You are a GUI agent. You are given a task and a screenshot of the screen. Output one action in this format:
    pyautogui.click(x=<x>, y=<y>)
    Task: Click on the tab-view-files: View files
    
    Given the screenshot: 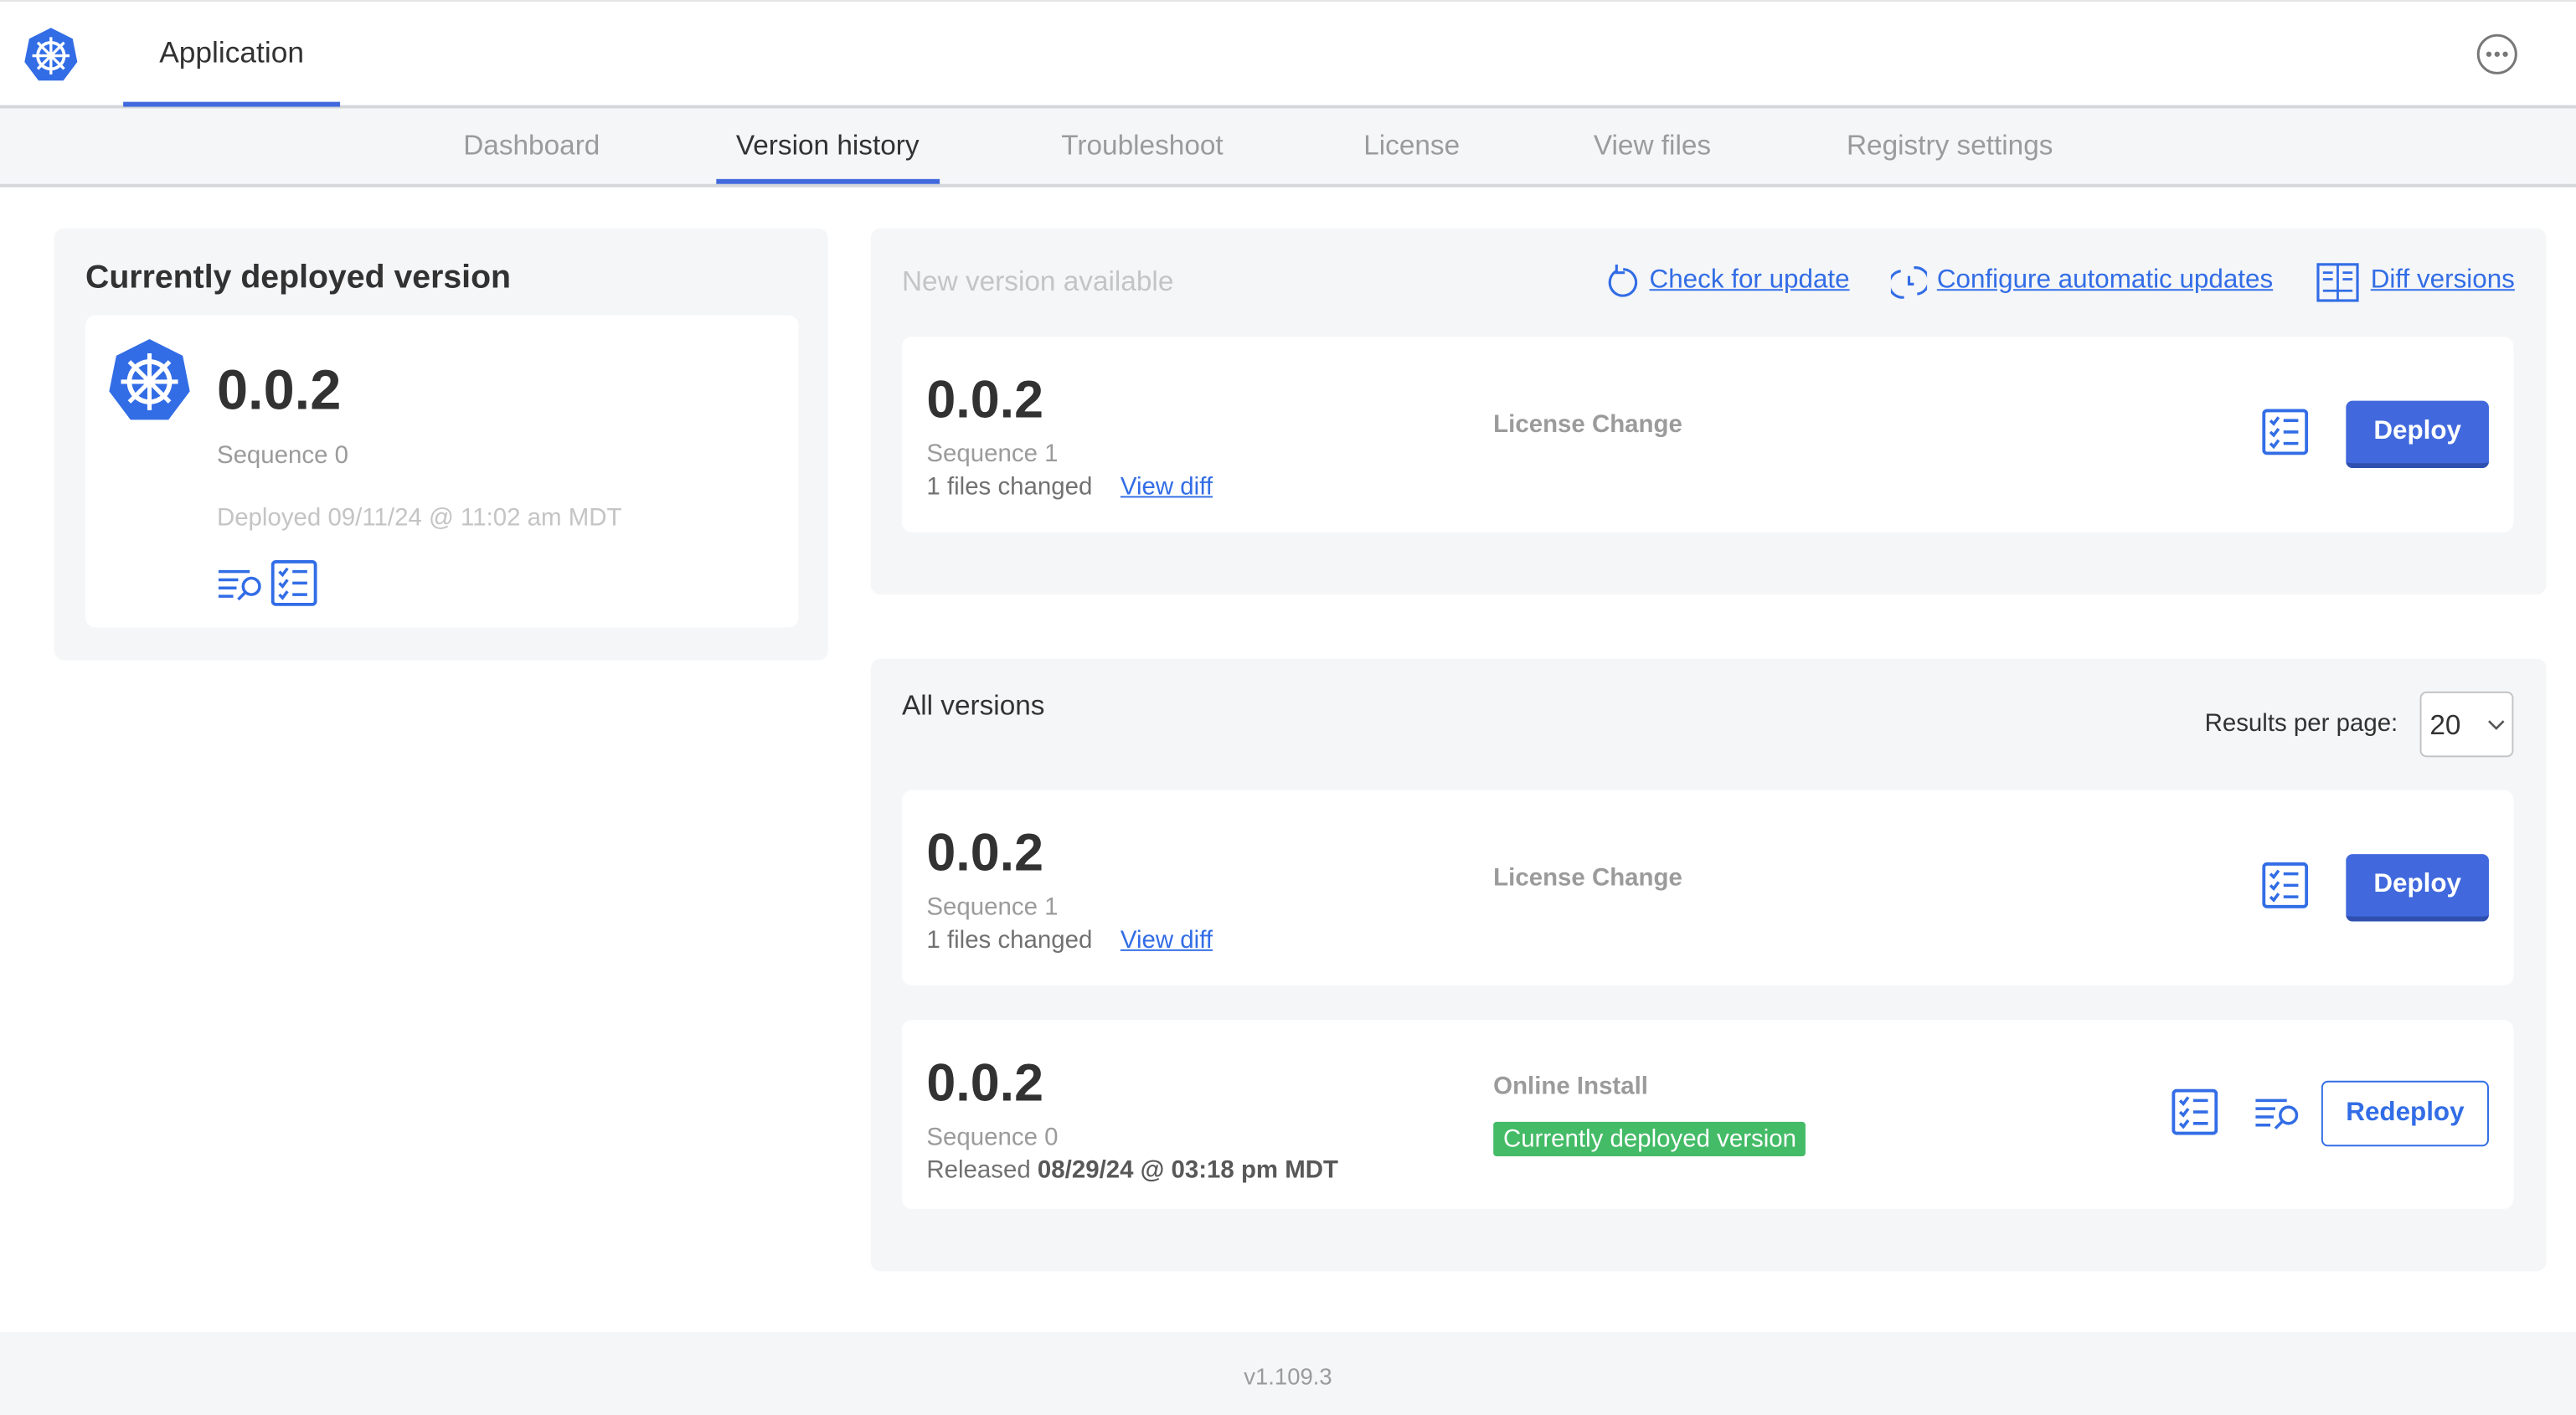 What is the action you would take?
    pyautogui.click(x=1652, y=145)
    